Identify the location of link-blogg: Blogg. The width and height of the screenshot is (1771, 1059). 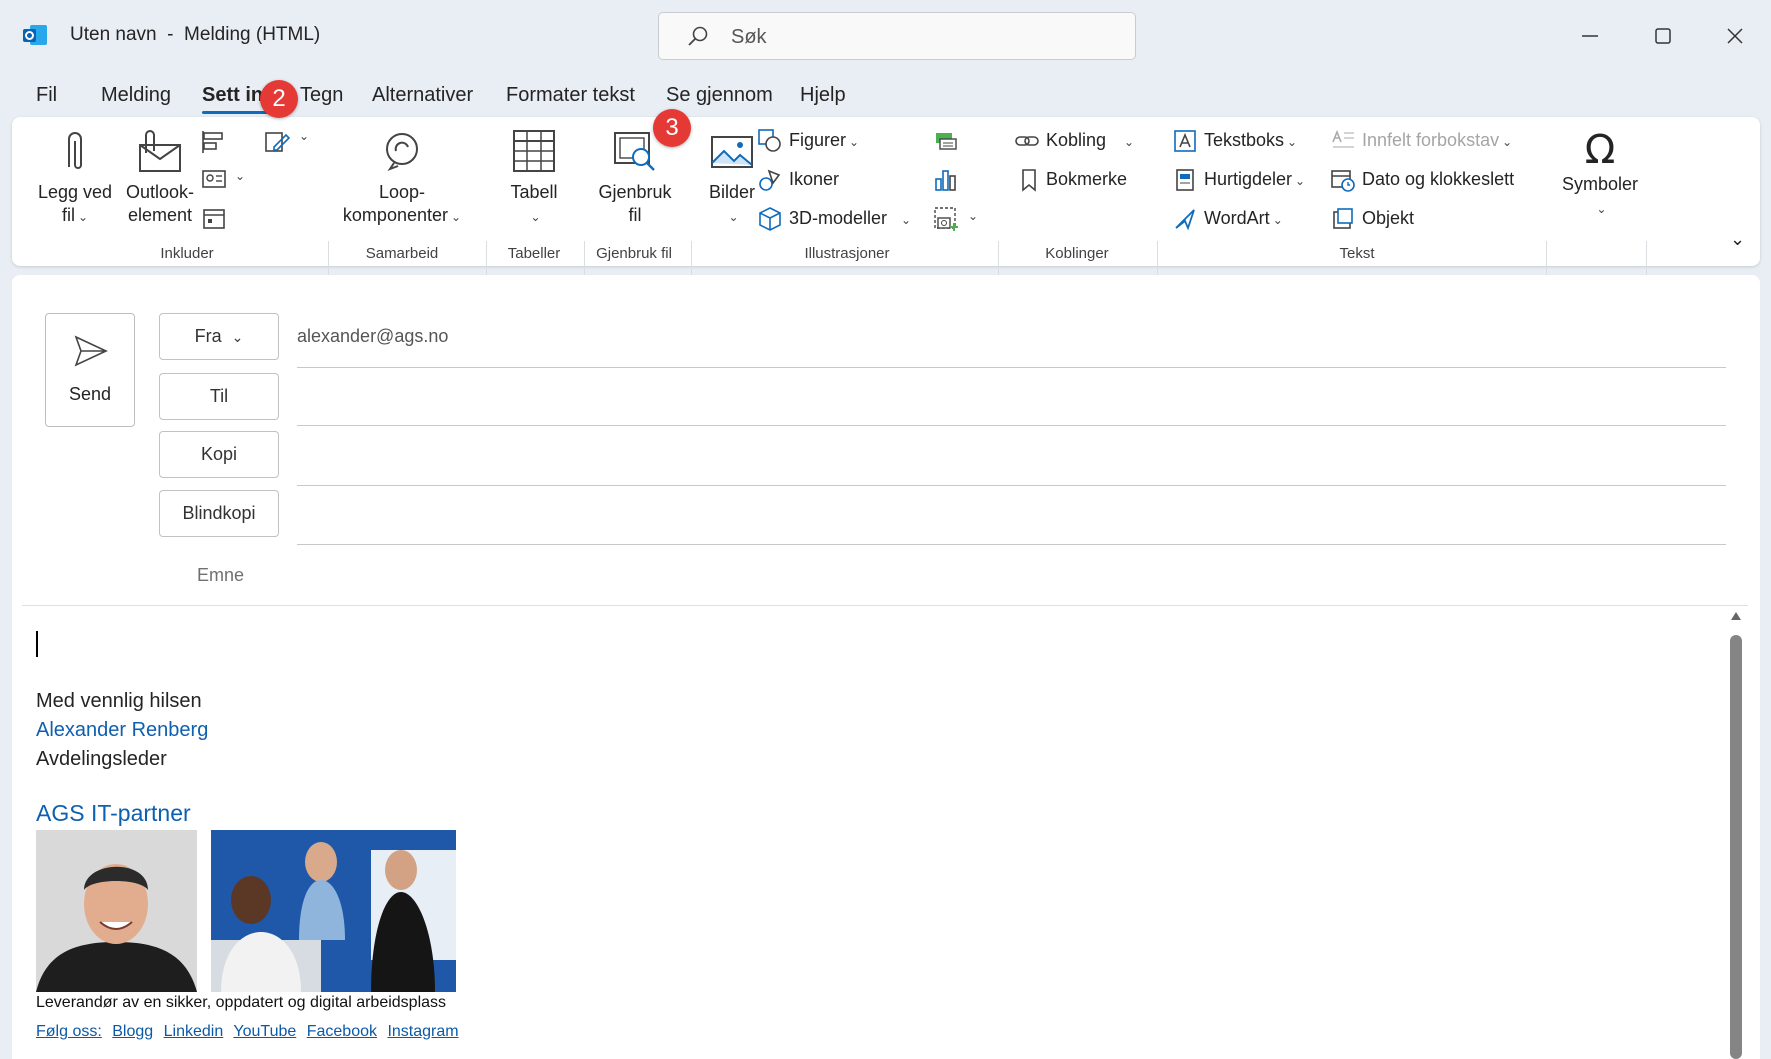
(132, 1031).